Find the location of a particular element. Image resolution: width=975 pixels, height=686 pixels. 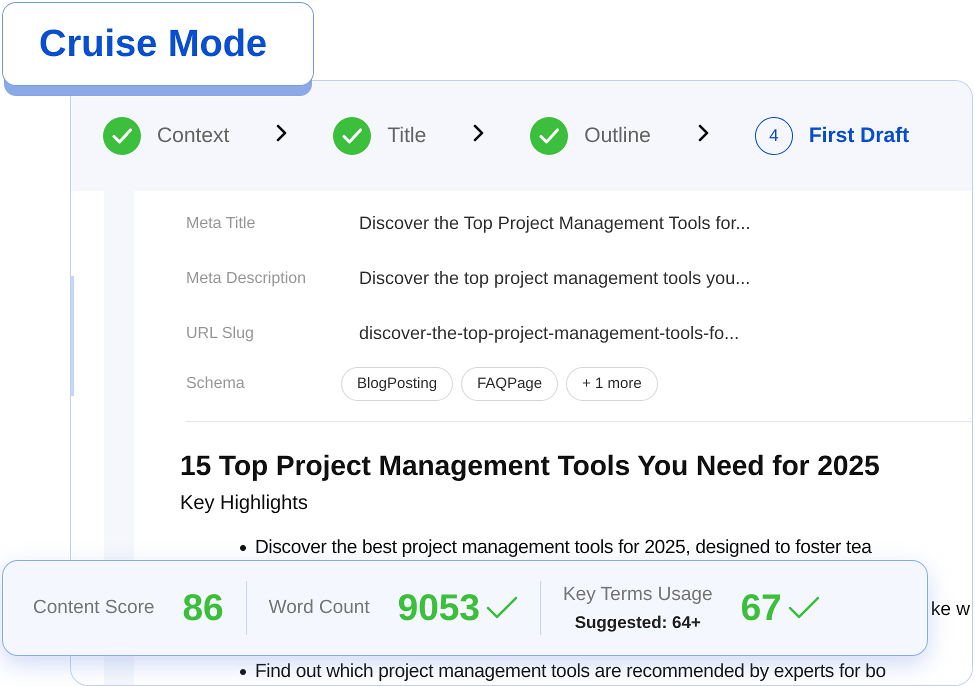

step-label: First Draft is located at coordinates (859, 136).